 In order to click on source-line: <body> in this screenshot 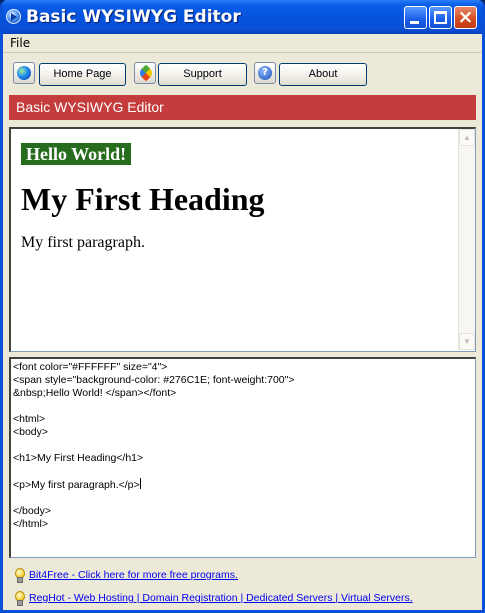, I will do `click(31, 432)`.